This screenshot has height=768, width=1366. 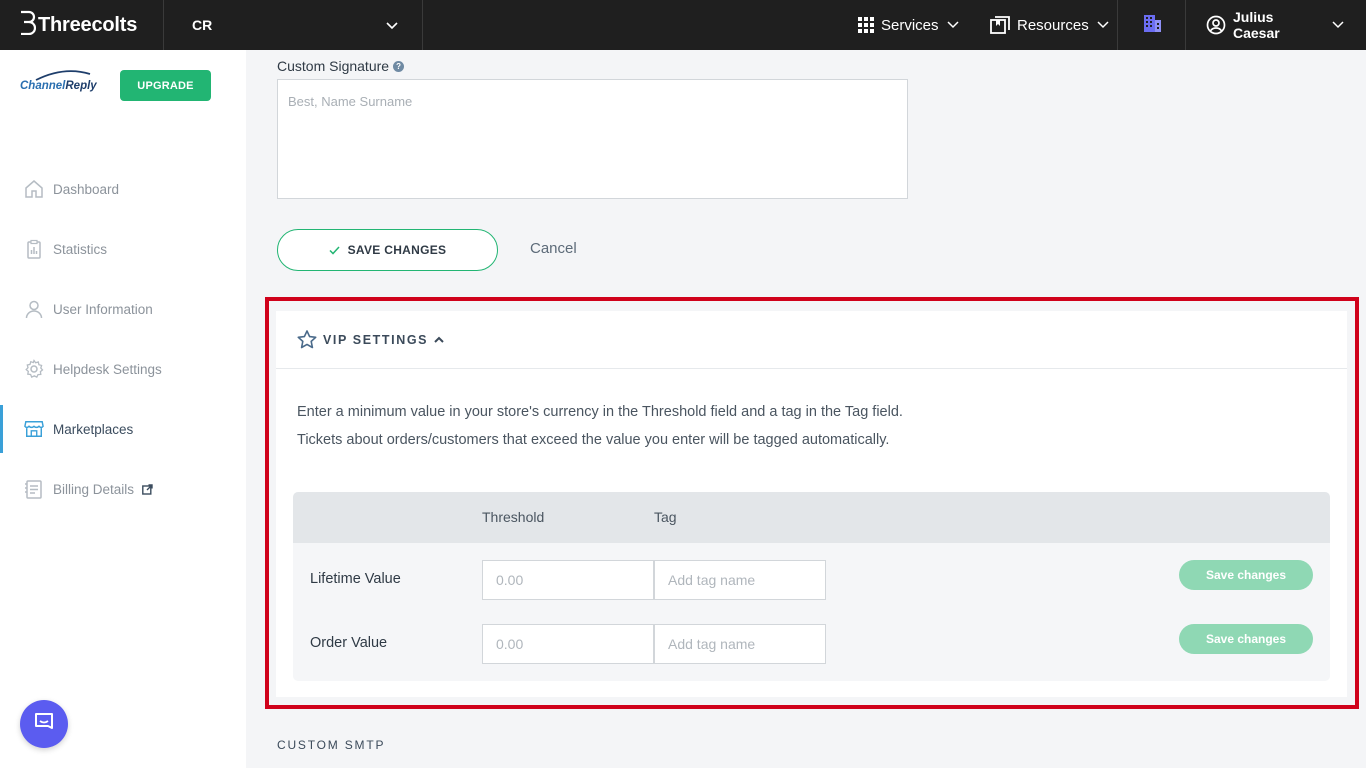 What do you see at coordinates (88, 24) in the screenshot?
I see `brand-name: Threecolts` at bounding box center [88, 24].